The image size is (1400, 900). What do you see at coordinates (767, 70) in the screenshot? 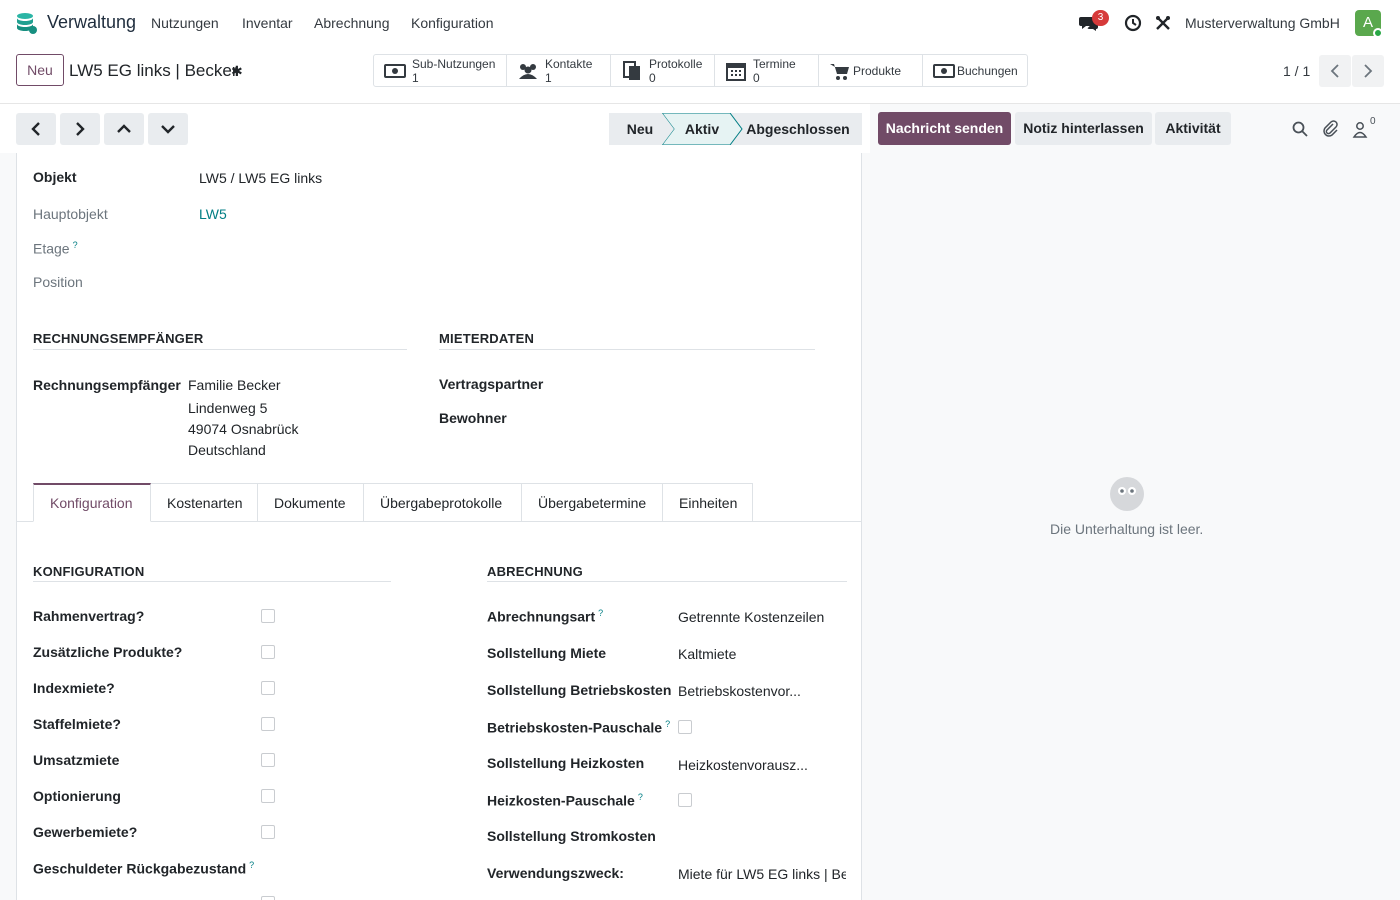
I see `smart-button-termine: Termine 0` at bounding box center [767, 70].